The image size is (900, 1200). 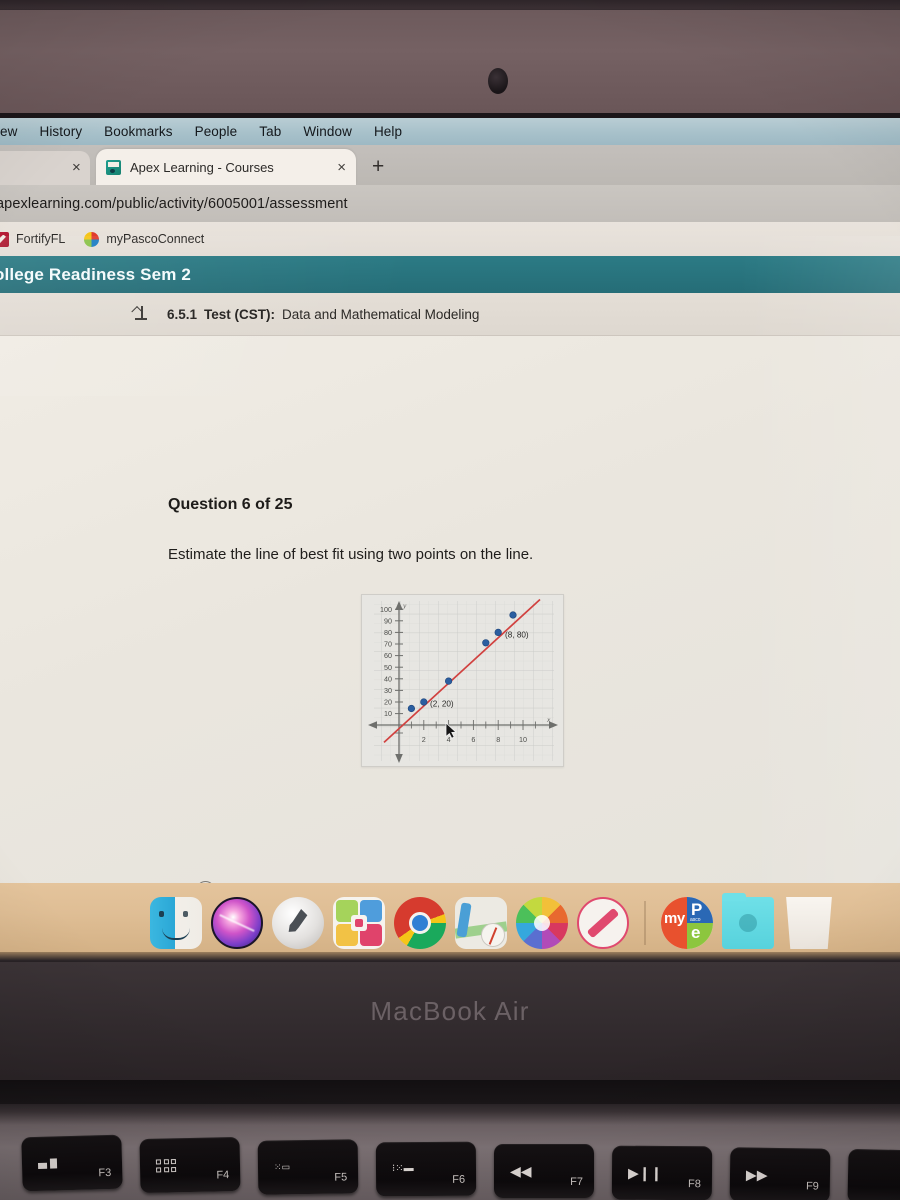 I want to click on keyboard-brightness-down-icon: ⁙▭, so click(x=282, y=1166).